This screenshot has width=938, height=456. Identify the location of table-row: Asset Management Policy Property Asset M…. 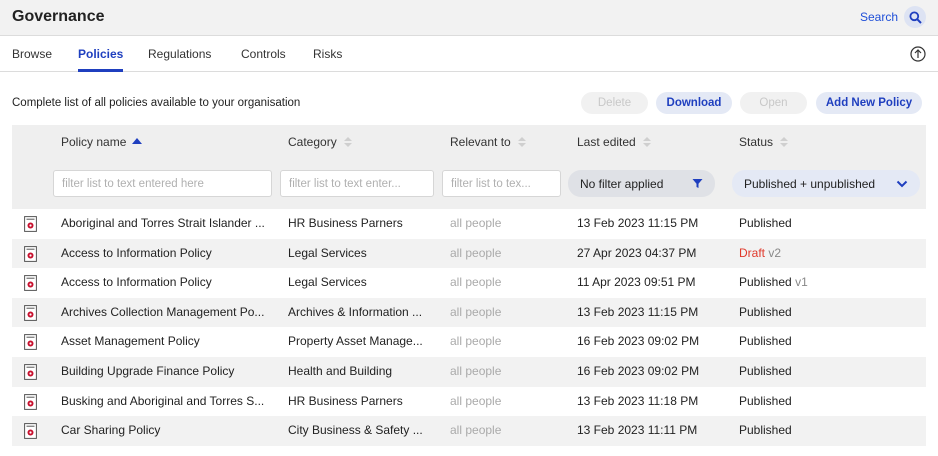
(469, 342).